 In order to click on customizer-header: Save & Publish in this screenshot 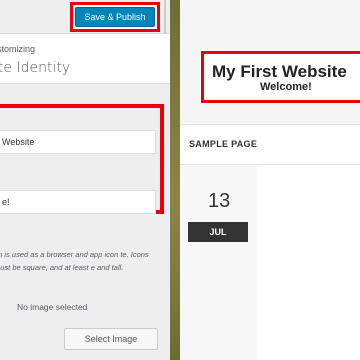, I will do `click(85, 17)`.